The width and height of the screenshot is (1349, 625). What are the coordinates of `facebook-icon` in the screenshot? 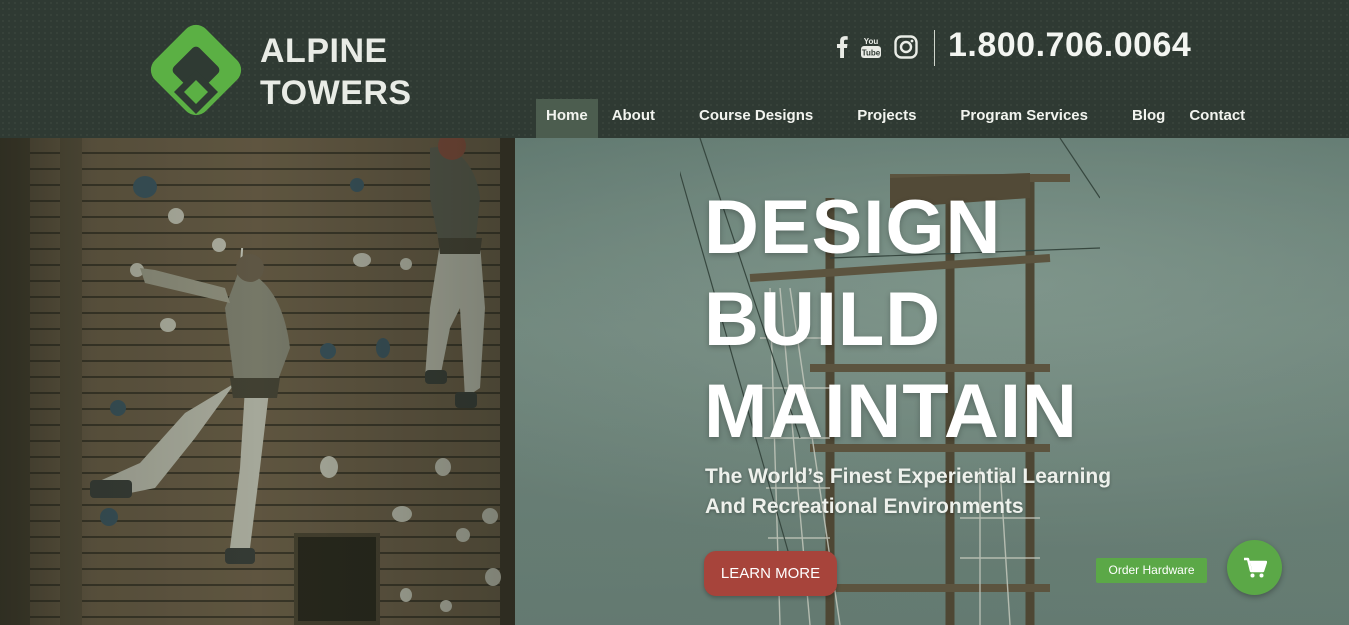 It's located at (842, 47).